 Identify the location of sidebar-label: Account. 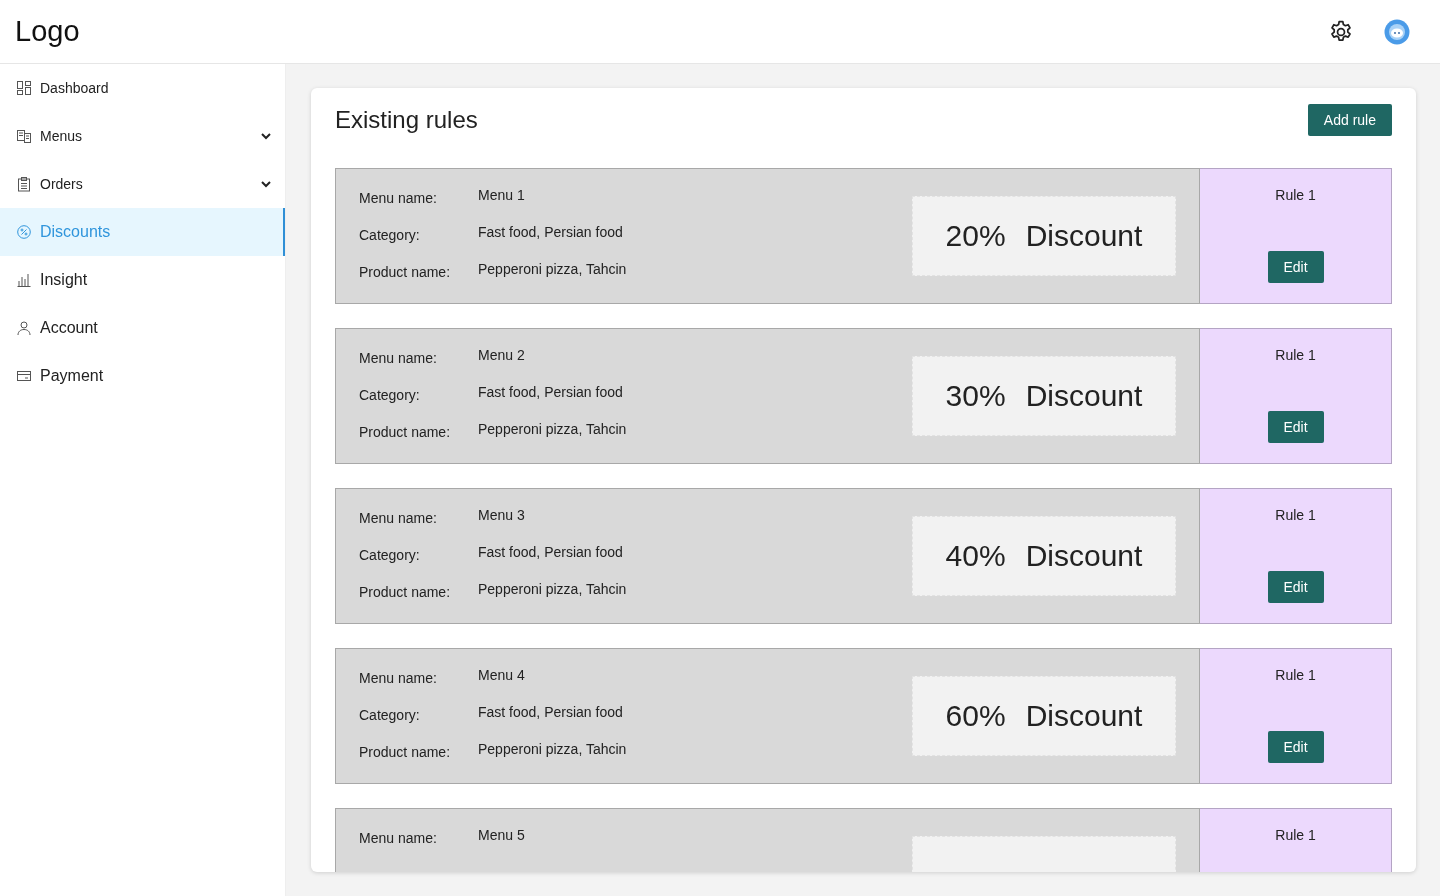
(69, 328).